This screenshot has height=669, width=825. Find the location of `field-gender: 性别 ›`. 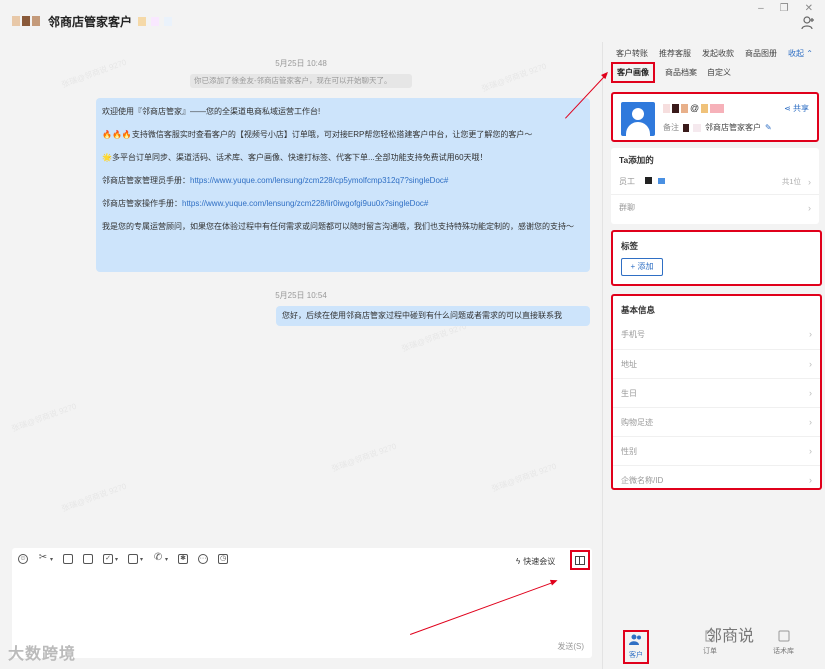

field-gender: 性别 › is located at coordinates (716, 450).